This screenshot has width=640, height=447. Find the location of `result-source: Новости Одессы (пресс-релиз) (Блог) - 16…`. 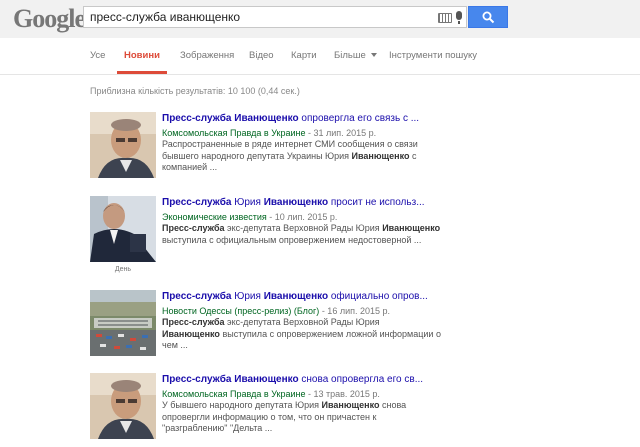

result-source: Новости Одессы (пресс-релиз) (Блог) - 16… is located at coordinates (342, 311).